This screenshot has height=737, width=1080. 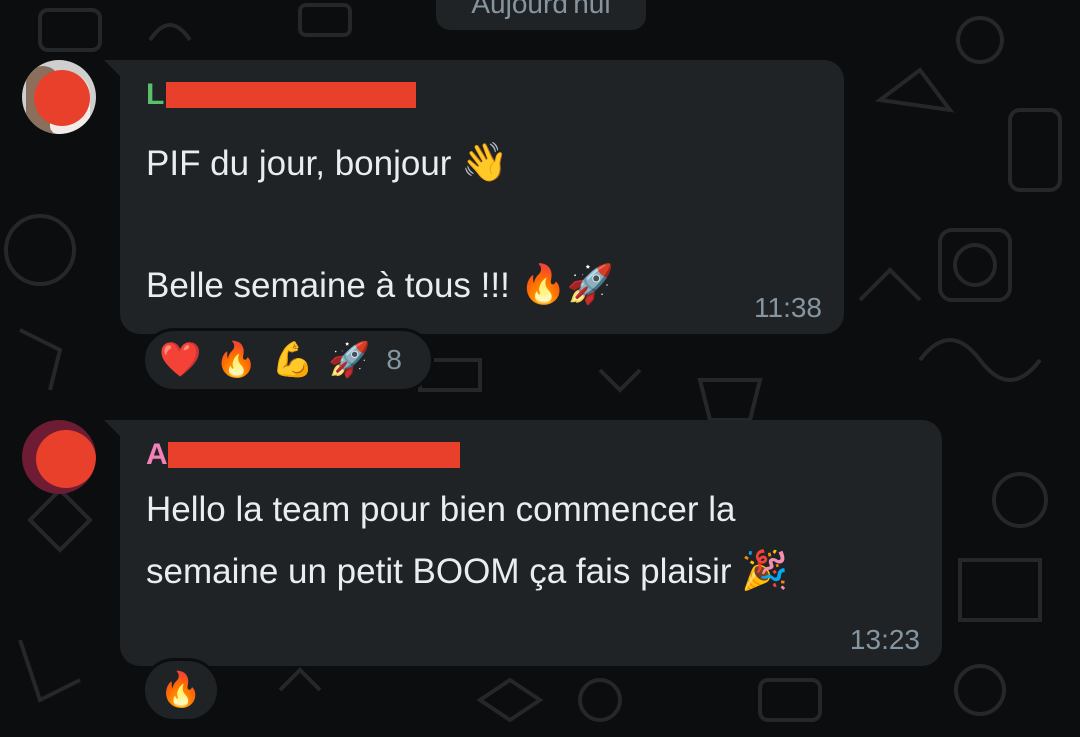 What do you see at coordinates (293, 360) in the screenshot?
I see `flexed-biceps-icon: 💪` at bounding box center [293, 360].